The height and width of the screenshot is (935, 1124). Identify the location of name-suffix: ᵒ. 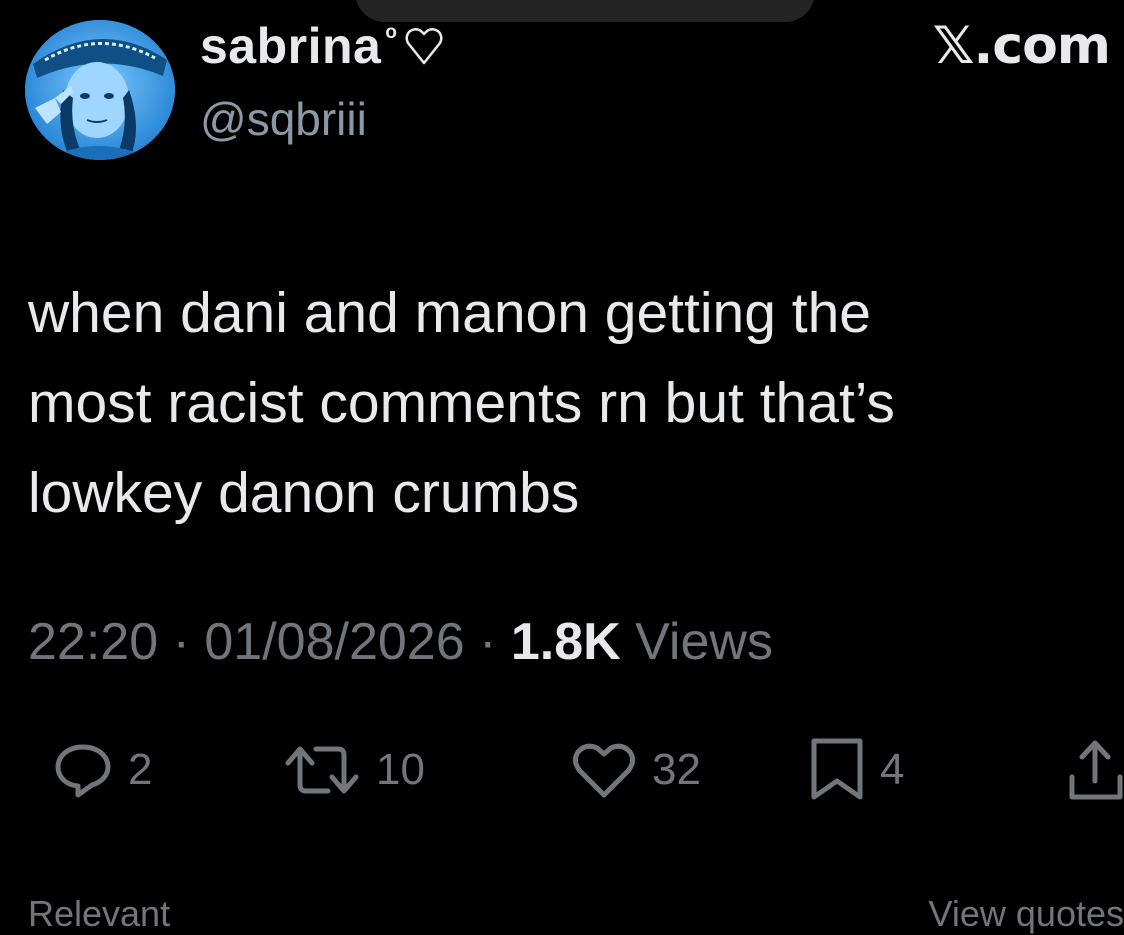
(391, 35).